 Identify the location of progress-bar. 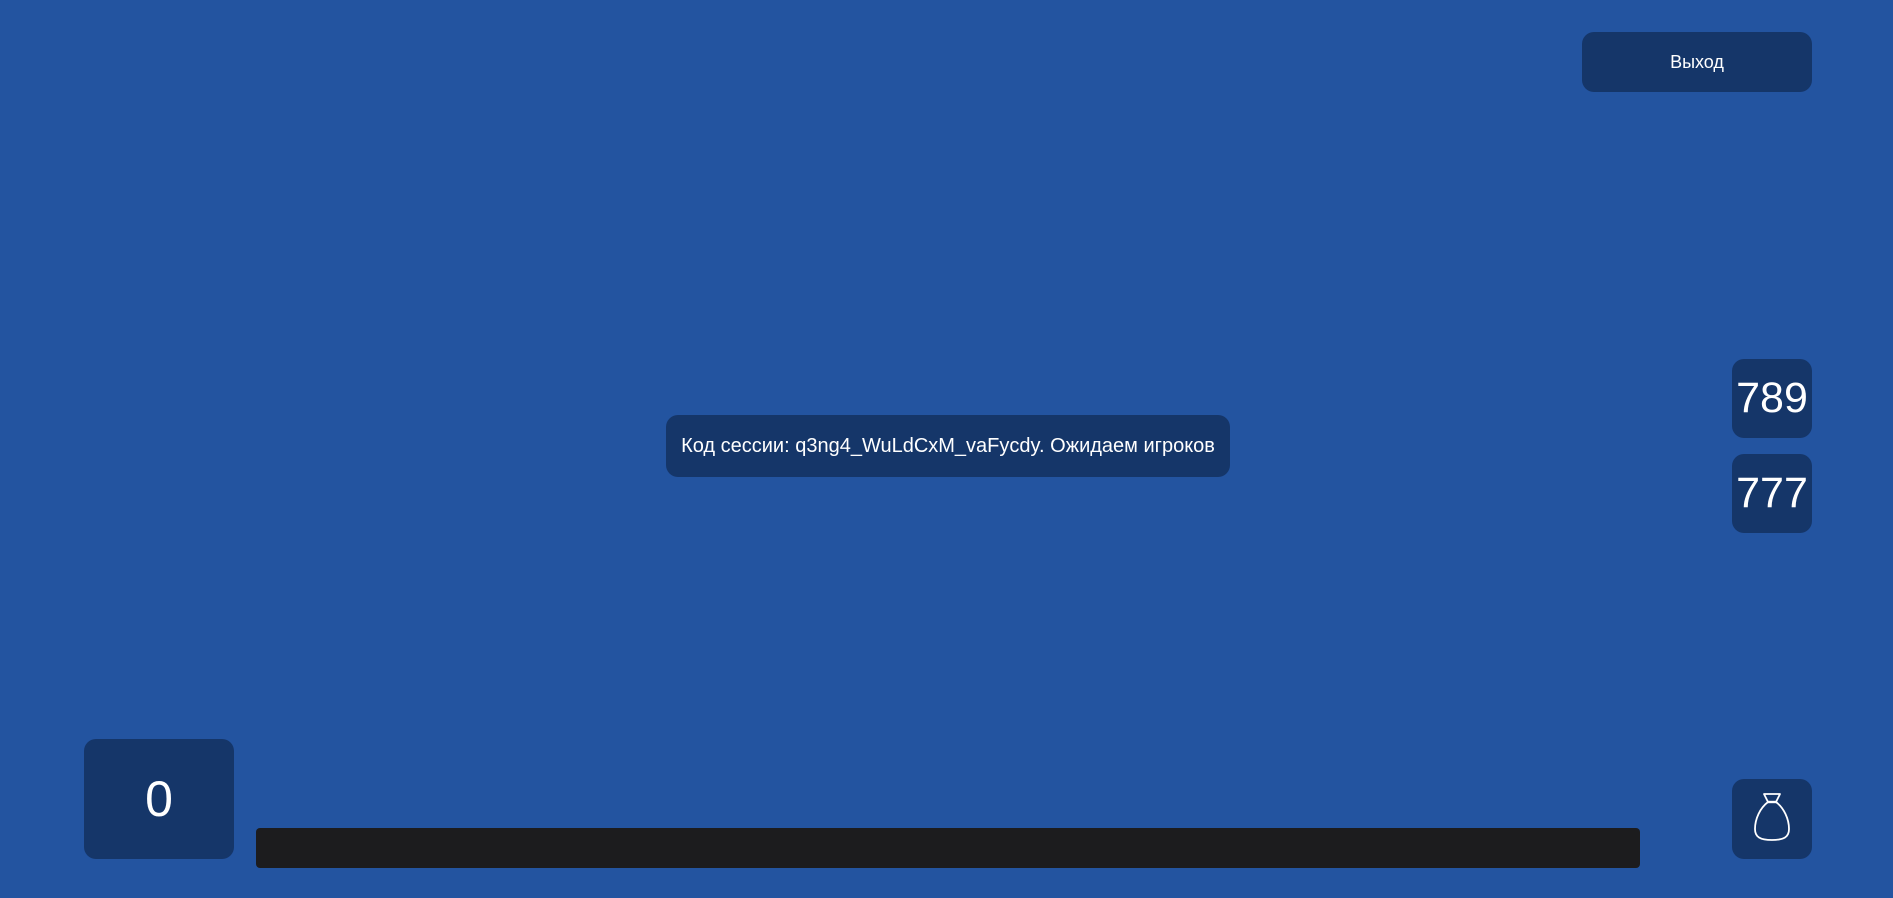
(948, 848).